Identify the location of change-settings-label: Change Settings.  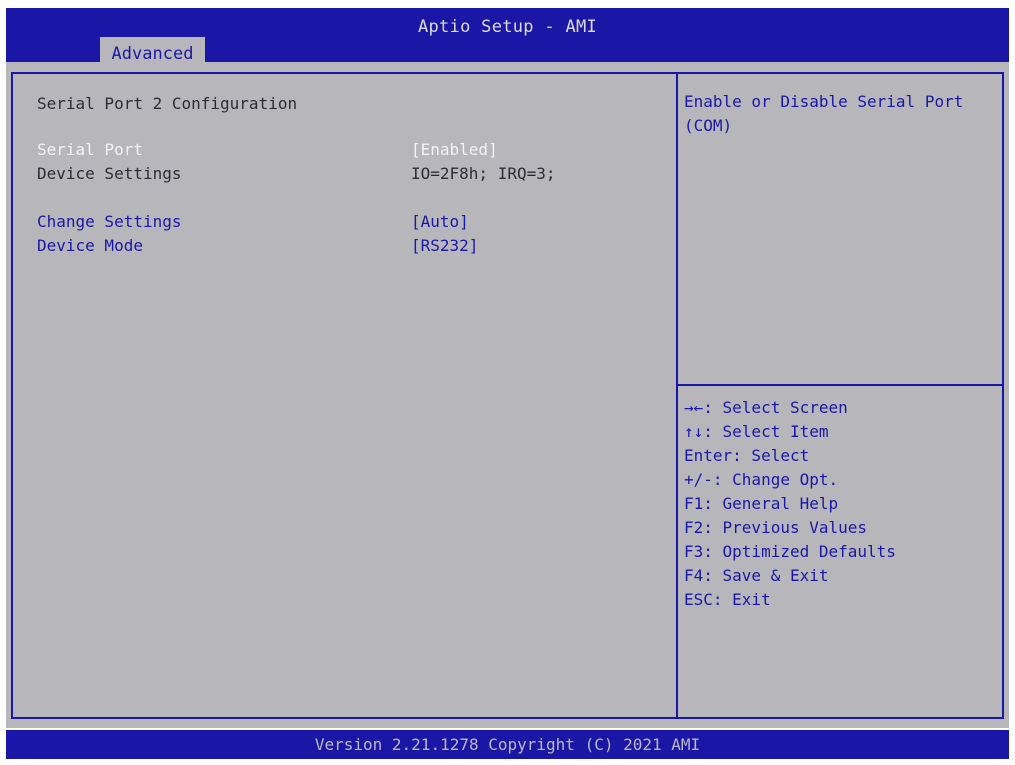
(109, 221).